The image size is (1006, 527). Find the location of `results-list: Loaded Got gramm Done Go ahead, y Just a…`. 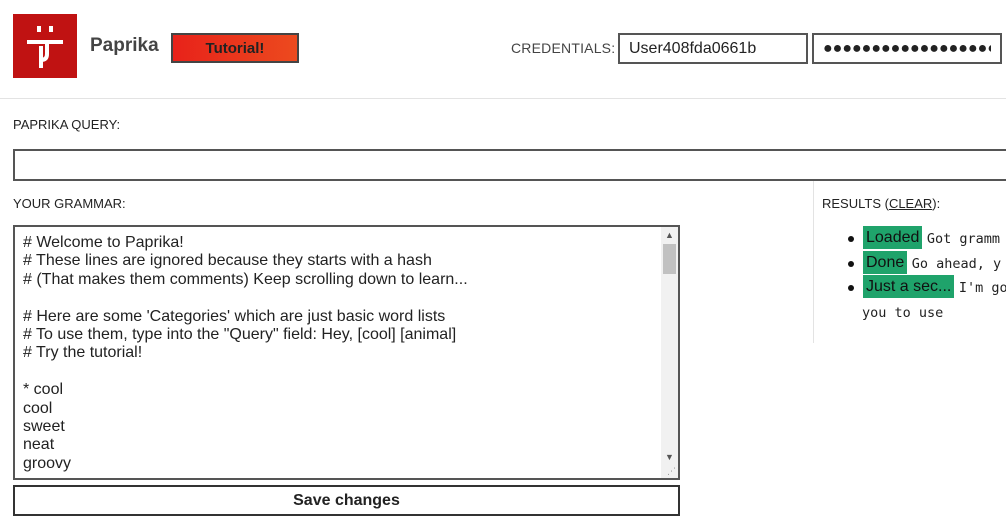

results-list: Loaded Got gramm Done Go ahead, y Just a… is located at coordinates (914, 263).